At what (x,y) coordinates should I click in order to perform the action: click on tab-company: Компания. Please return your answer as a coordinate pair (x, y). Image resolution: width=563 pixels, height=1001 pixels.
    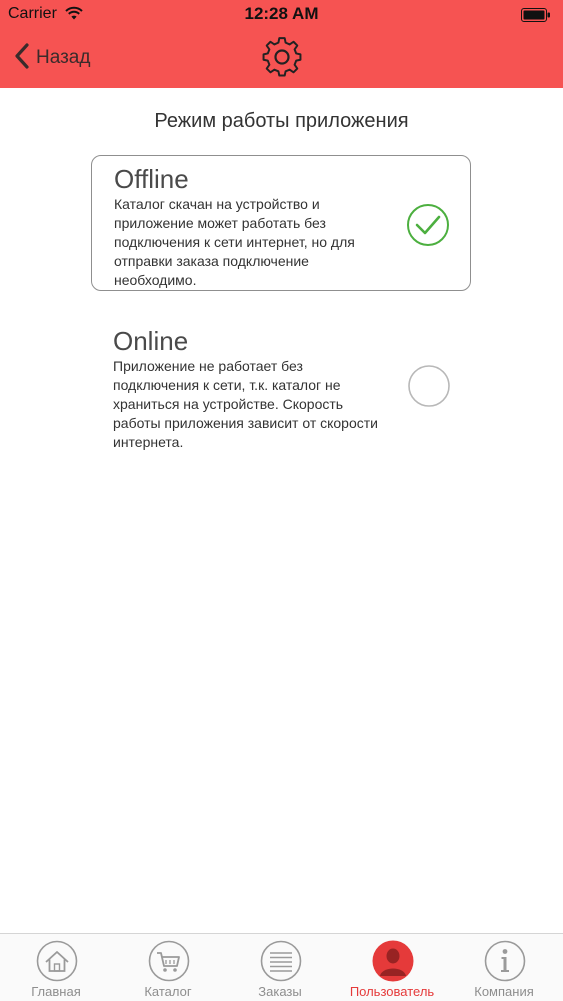
    Looking at the image, I should click on (504, 967).